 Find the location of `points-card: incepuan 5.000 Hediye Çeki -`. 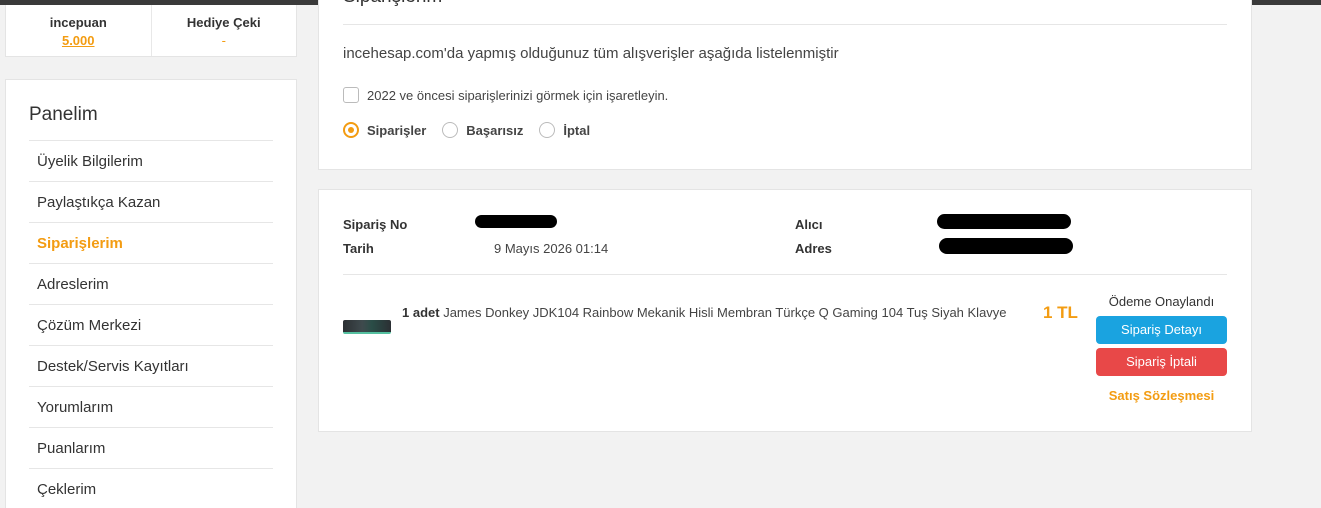

points-card: incepuan 5.000 Hediye Çeki - is located at coordinates (151, 31).